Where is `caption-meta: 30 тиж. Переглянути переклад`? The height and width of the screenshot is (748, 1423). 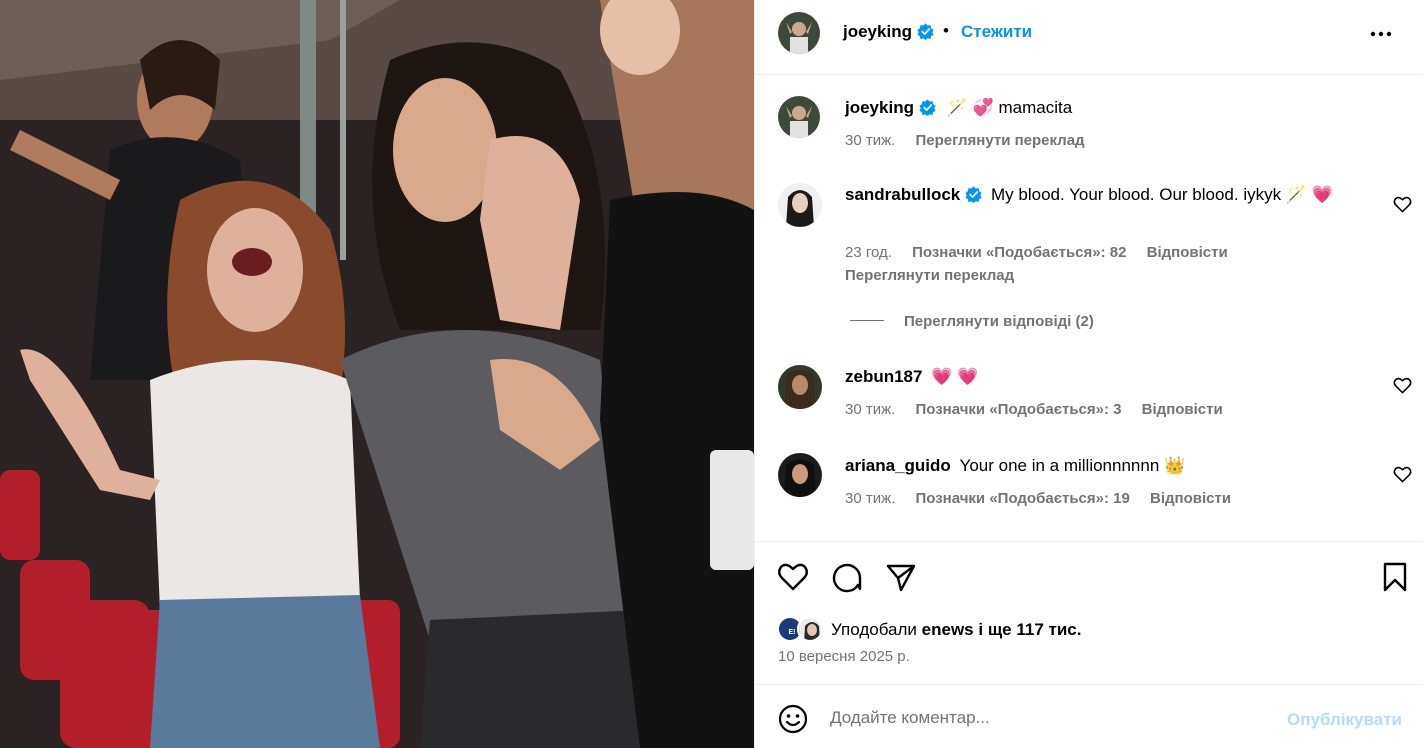 caption-meta: 30 тиж. Переглянути переклад is located at coordinates (973, 140).